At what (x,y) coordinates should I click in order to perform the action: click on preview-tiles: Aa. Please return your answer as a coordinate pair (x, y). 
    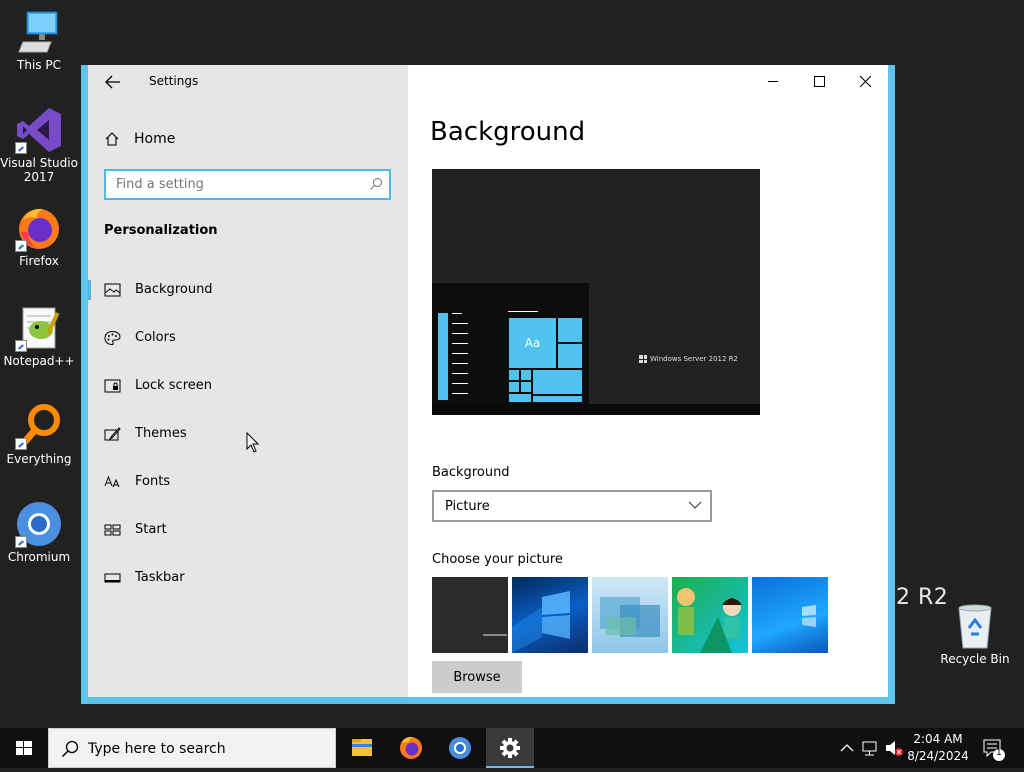
    Looking at the image, I should click on (545, 360).